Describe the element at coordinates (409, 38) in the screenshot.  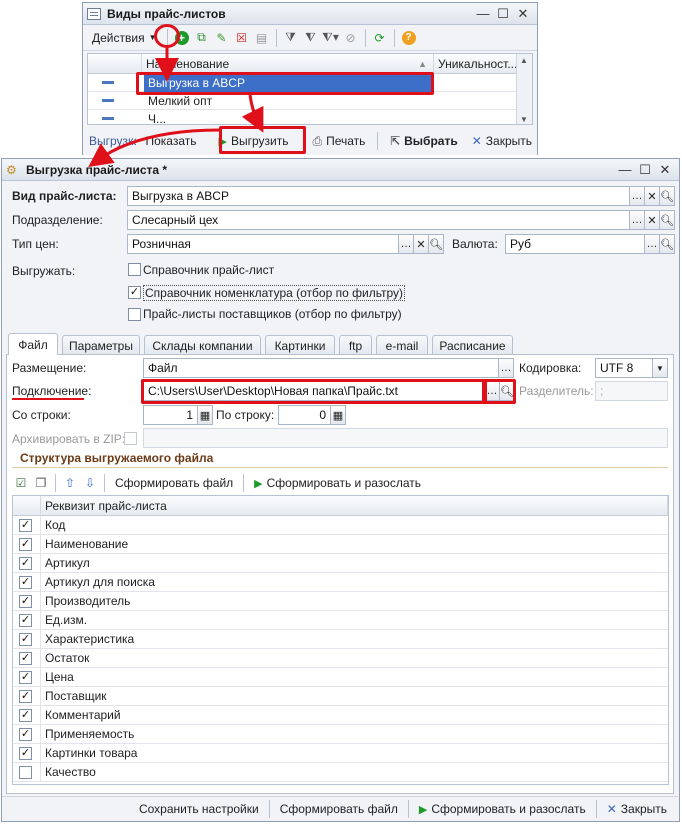
I see `help-icon: ?` at that location.